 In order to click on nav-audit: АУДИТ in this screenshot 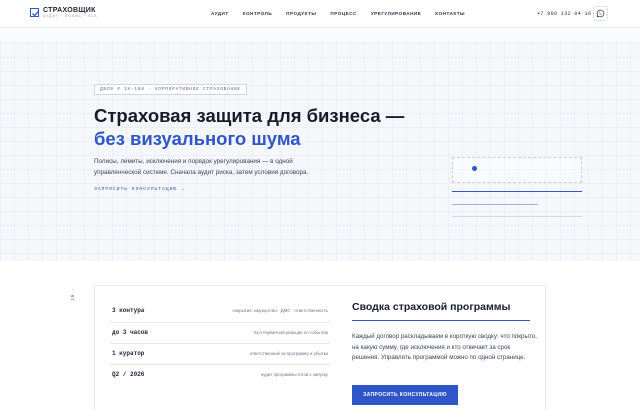, I will do `click(220, 13)`.